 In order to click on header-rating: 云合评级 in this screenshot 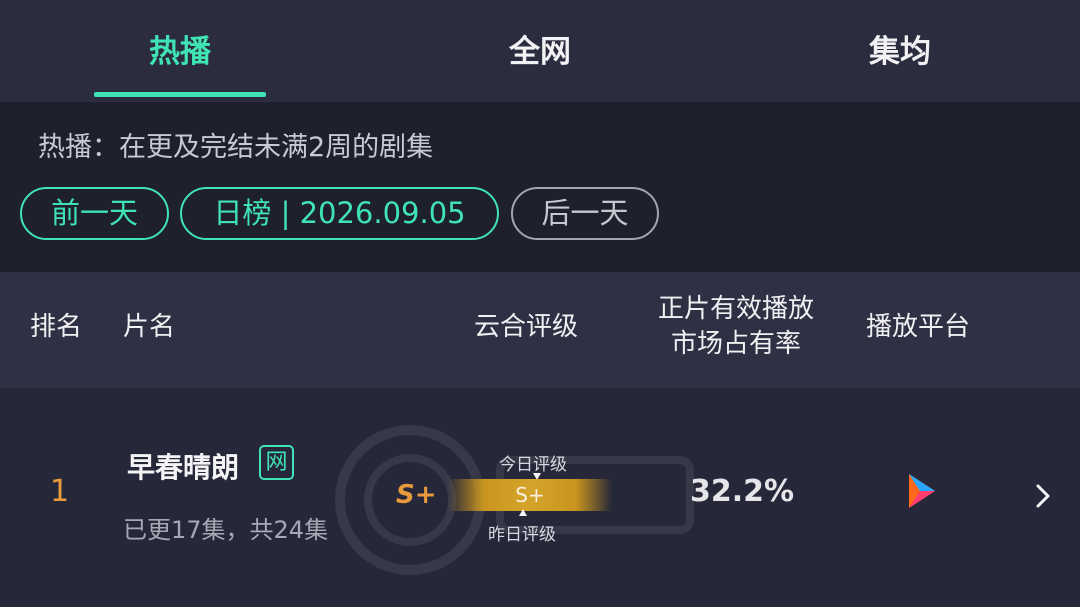, I will do `click(526, 327)`.